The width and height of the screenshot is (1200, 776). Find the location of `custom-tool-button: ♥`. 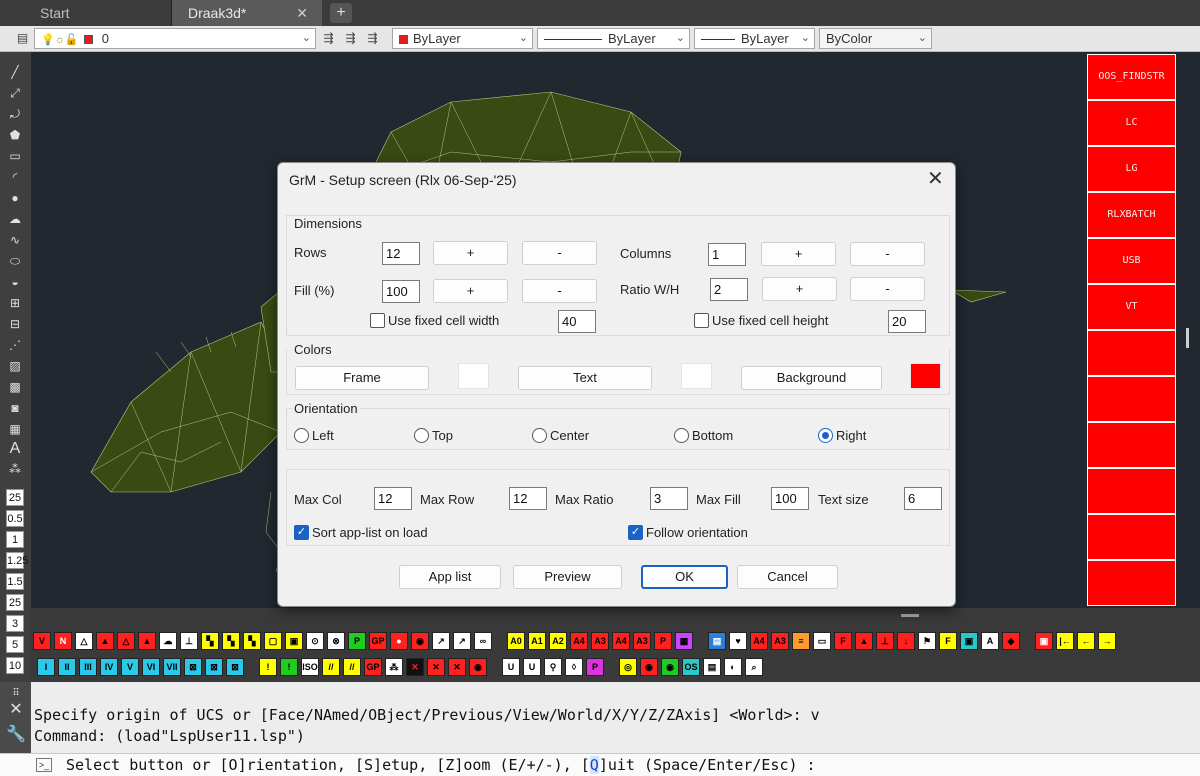

custom-tool-button: ♥ is located at coordinates (738, 641).